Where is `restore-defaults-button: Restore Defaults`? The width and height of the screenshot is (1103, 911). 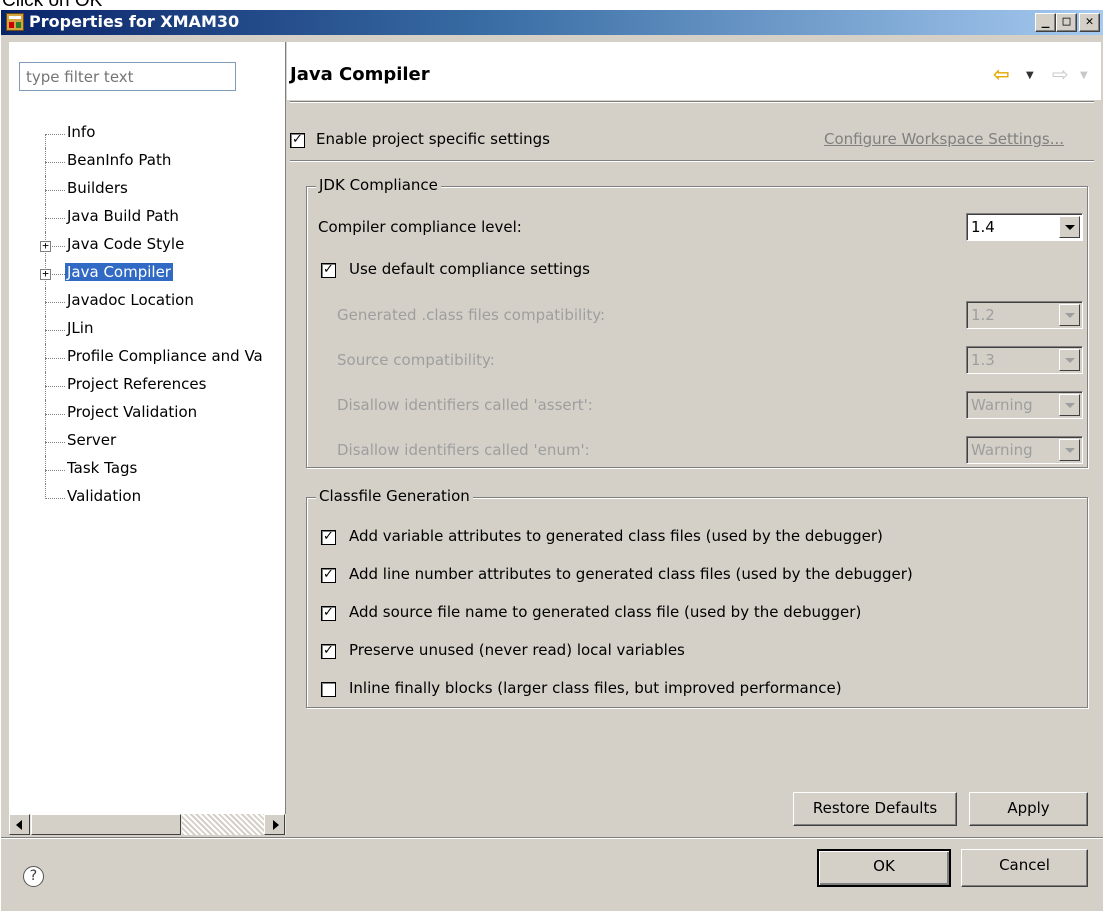
restore-defaults-button: Restore Defaults is located at coordinates (875, 809).